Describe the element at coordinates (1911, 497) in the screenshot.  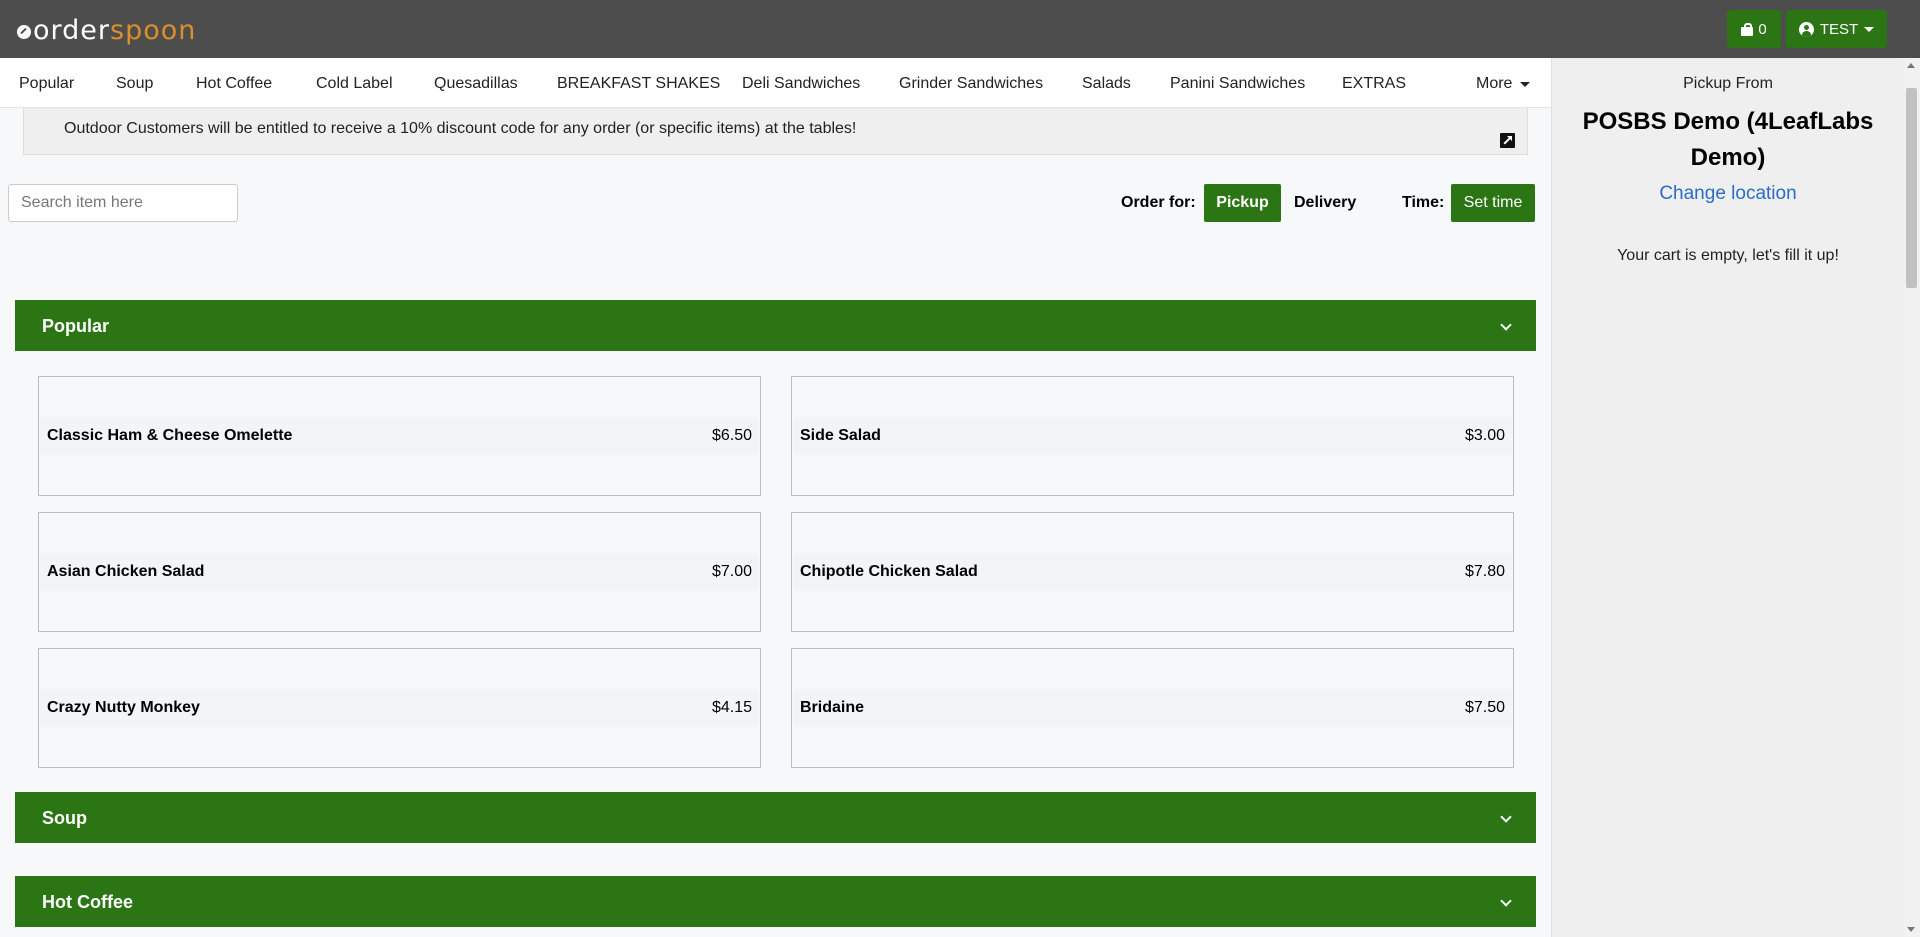
I see `page-scrollbar` at that location.